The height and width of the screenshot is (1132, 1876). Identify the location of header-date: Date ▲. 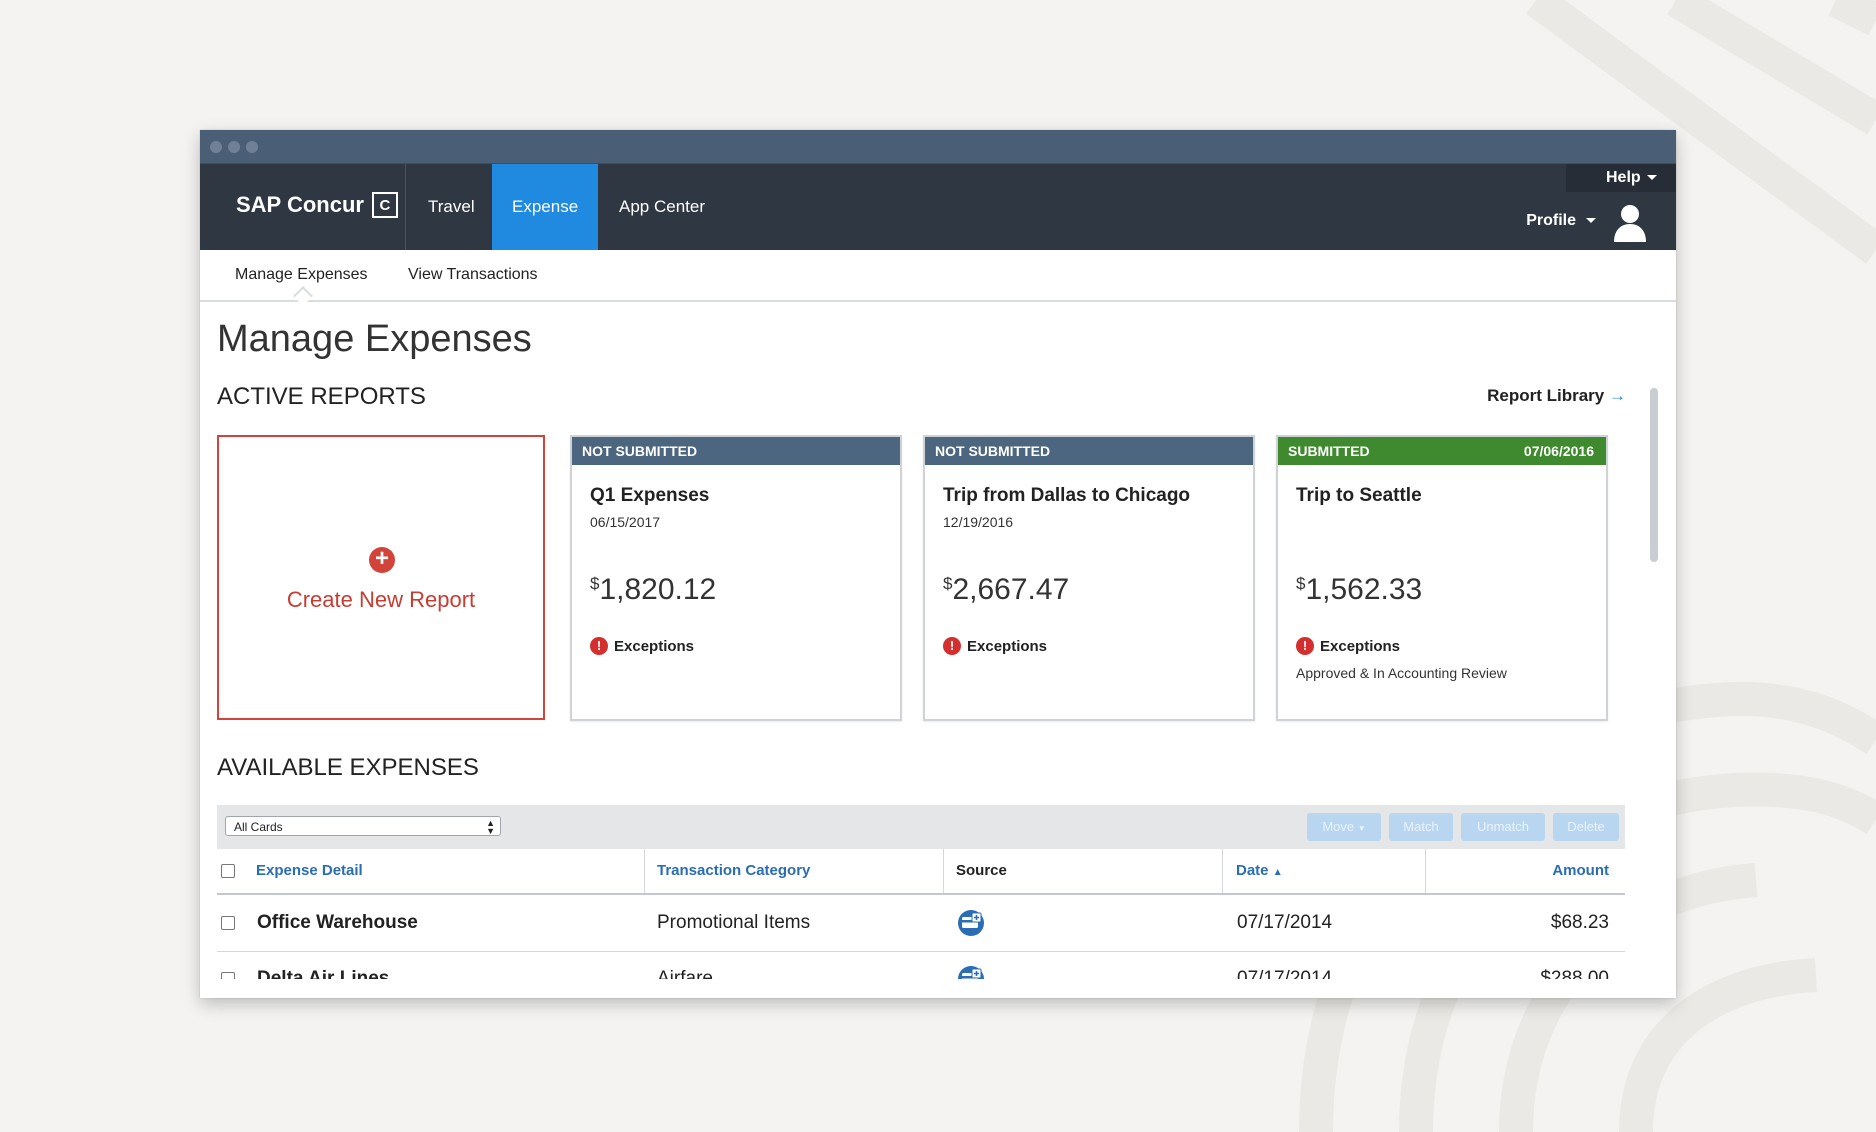
(1259, 871).